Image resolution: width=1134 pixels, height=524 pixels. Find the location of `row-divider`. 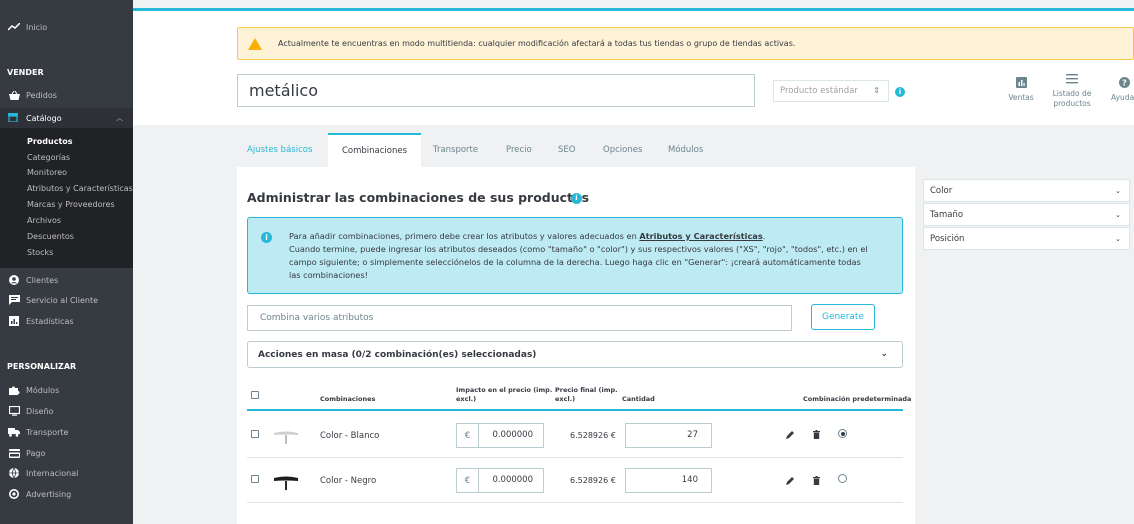

row-divider is located at coordinates (575, 457).